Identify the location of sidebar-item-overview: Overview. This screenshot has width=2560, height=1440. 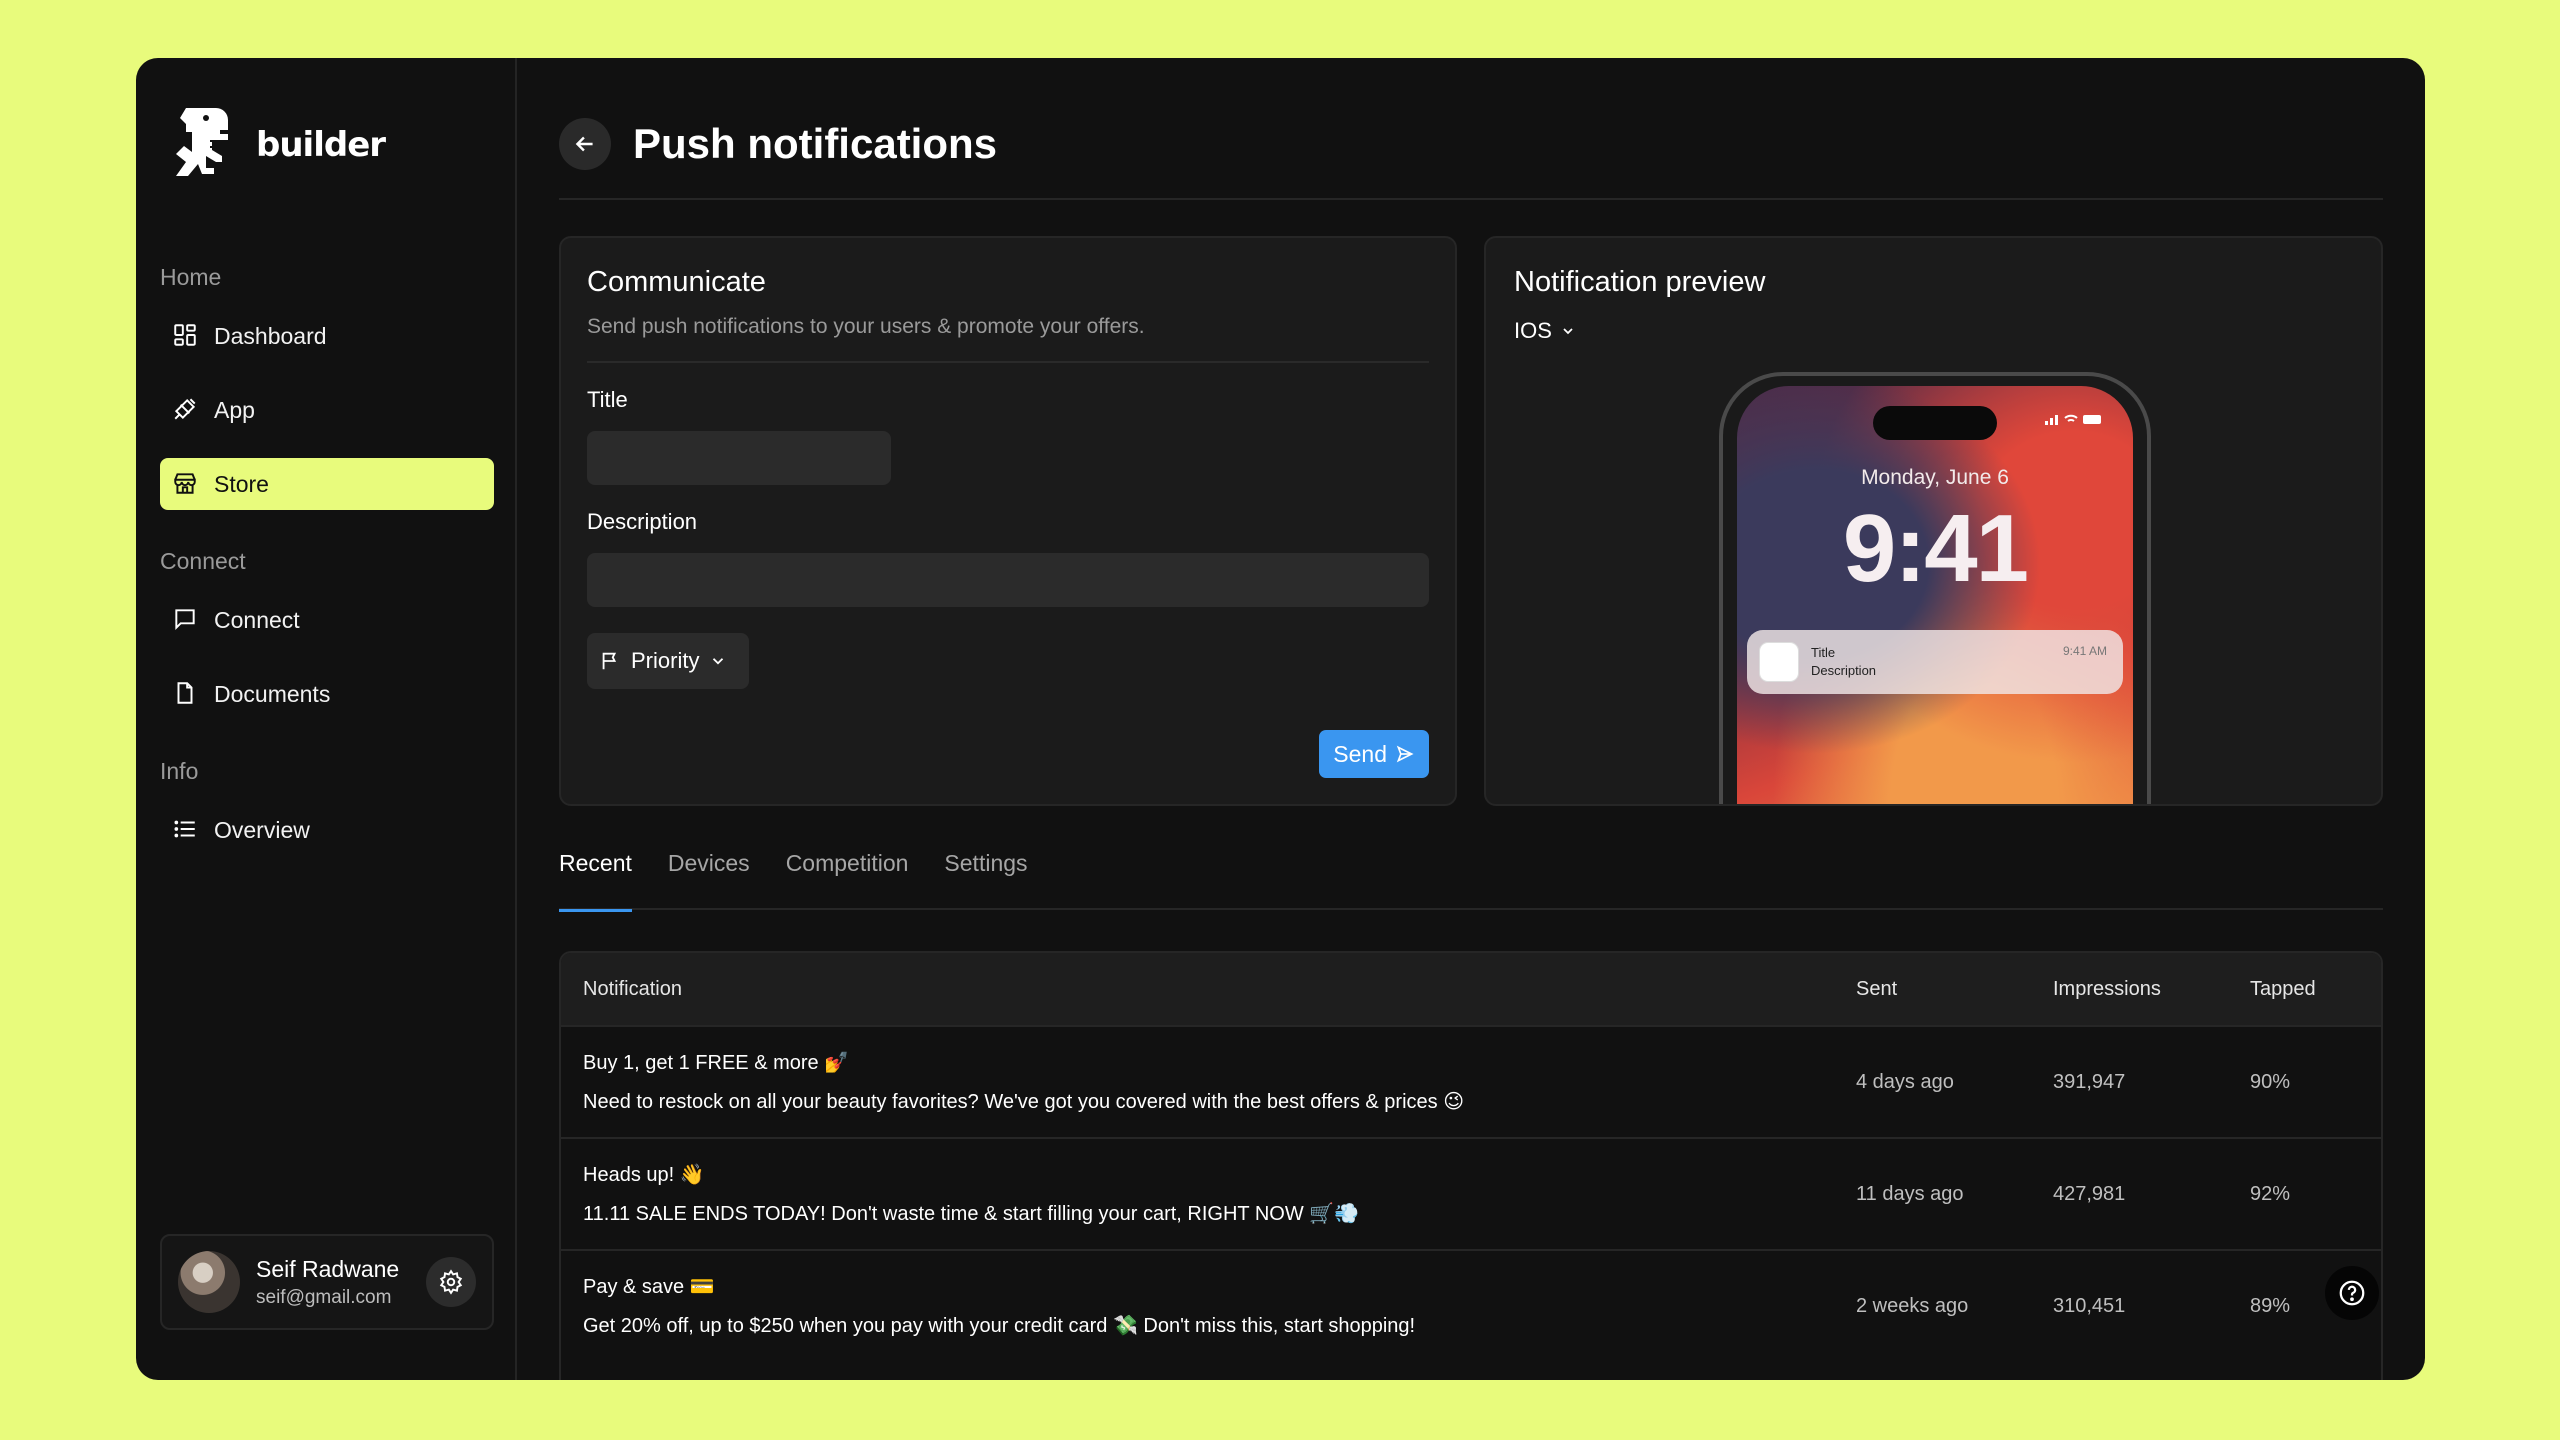
(327, 830).